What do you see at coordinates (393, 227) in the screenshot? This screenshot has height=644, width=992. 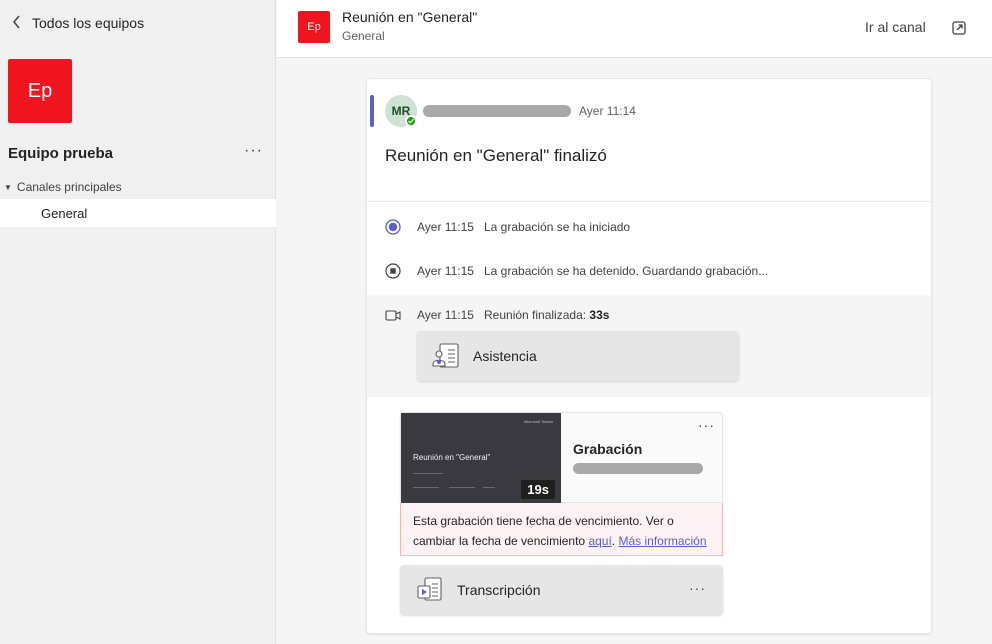 I see `recording-started-icon` at bounding box center [393, 227].